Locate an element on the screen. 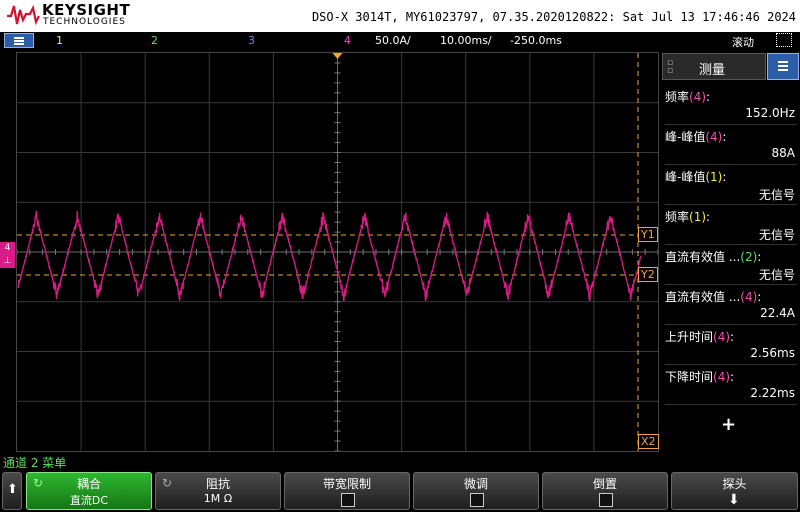 The width and height of the screenshot is (800, 512). channel-bar: 1 2 3 4 50.0A/ 10.00ms/ -250.0ms 滚动 is located at coordinates (400, 41).